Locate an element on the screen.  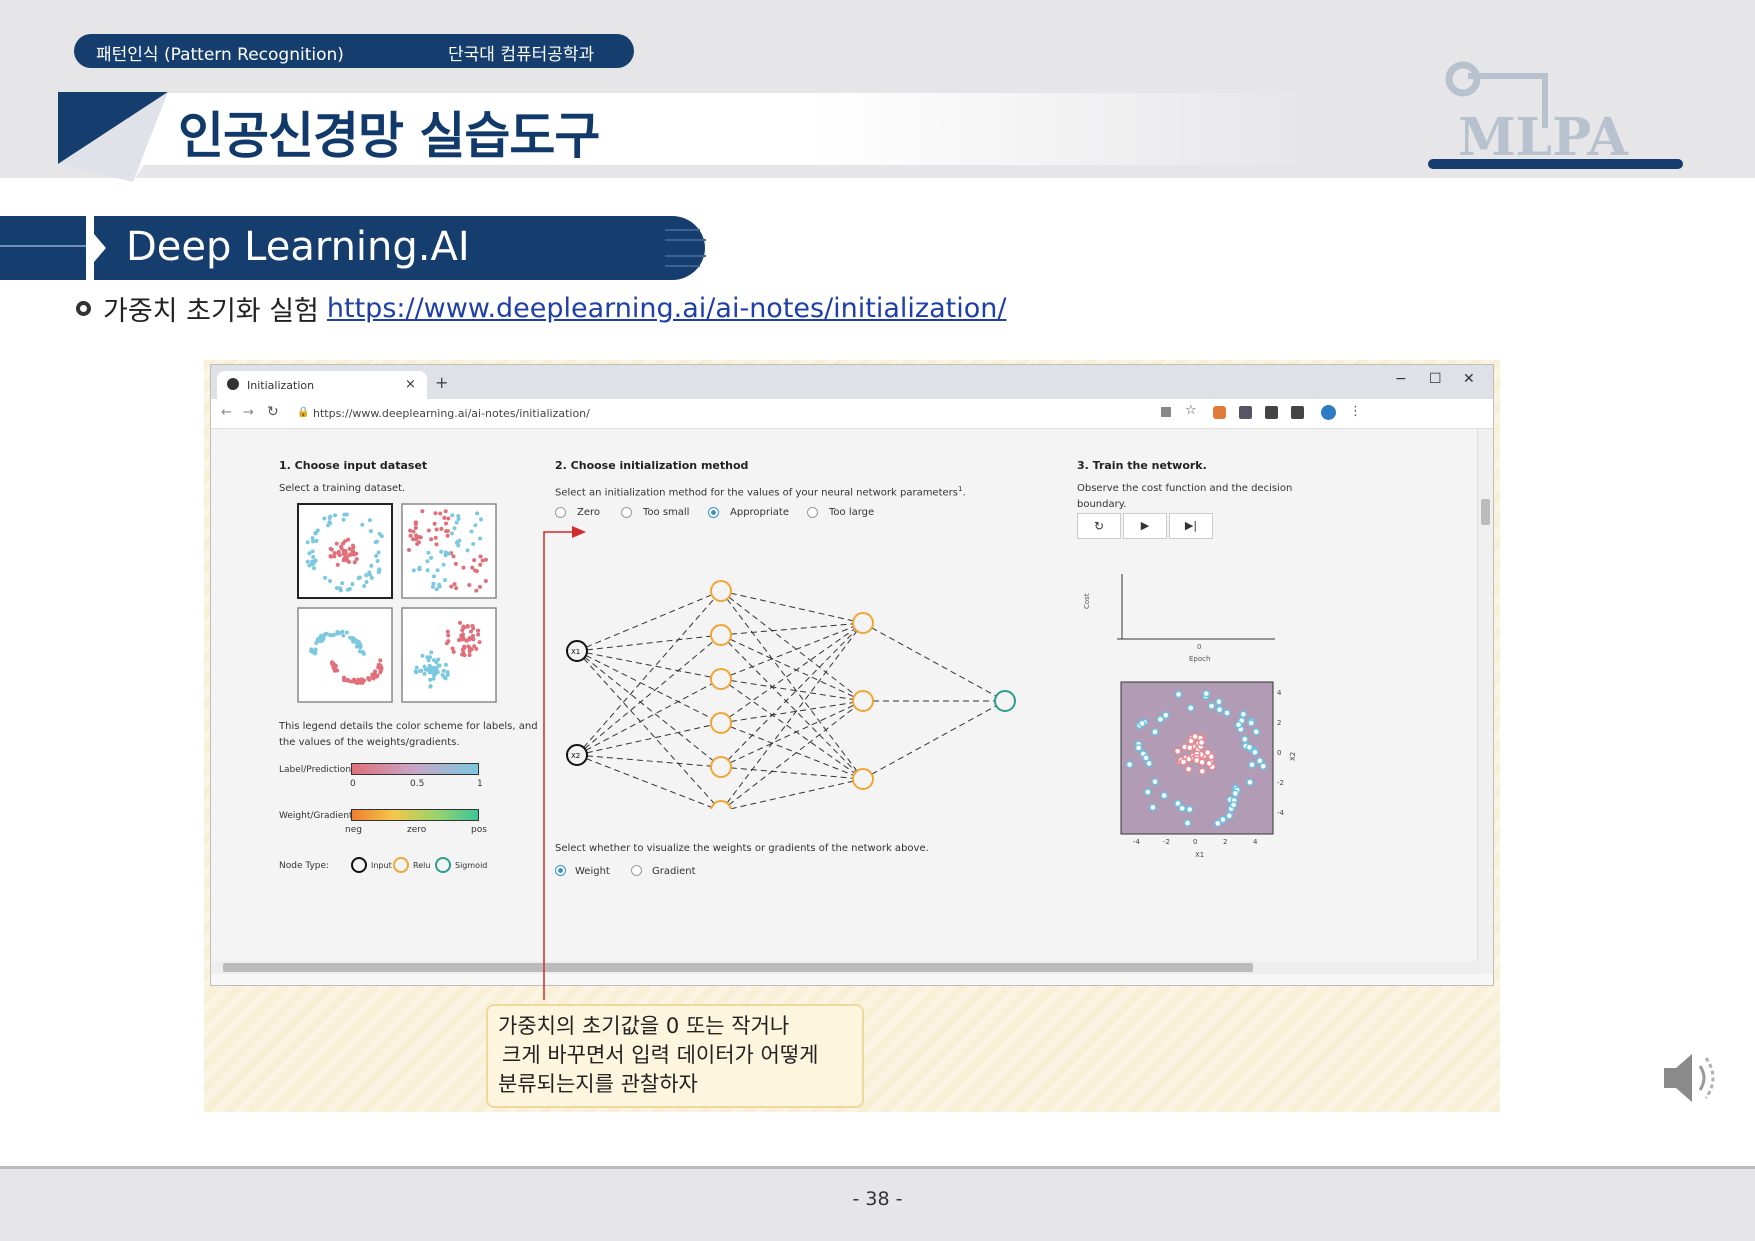
department-name: 단국대 컴퓨터공학과 is located at coordinates (521, 55).